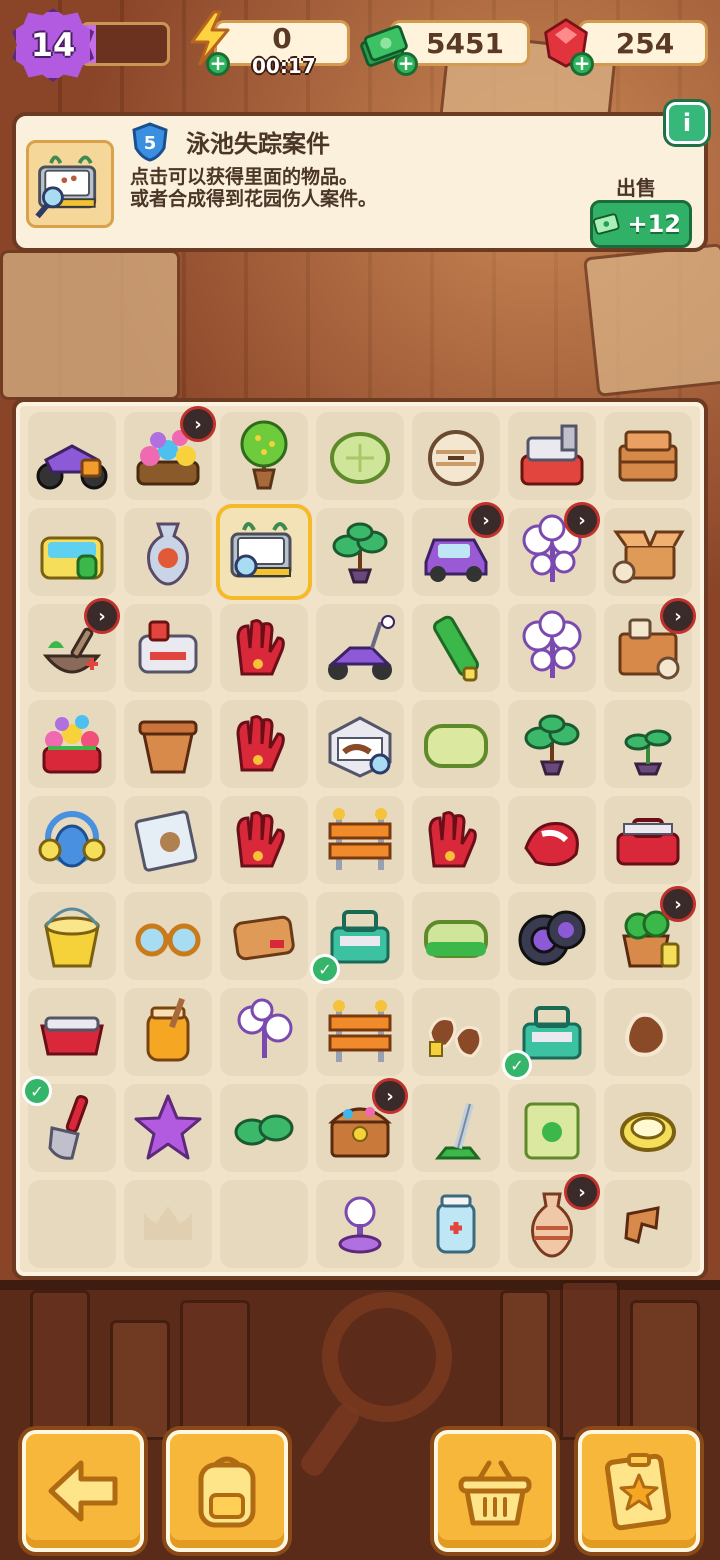 This screenshot has width=720, height=1560. What do you see at coordinates (648, 1032) in the screenshot?
I see `board-cell-clue-print` at bounding box center [648, 1032].